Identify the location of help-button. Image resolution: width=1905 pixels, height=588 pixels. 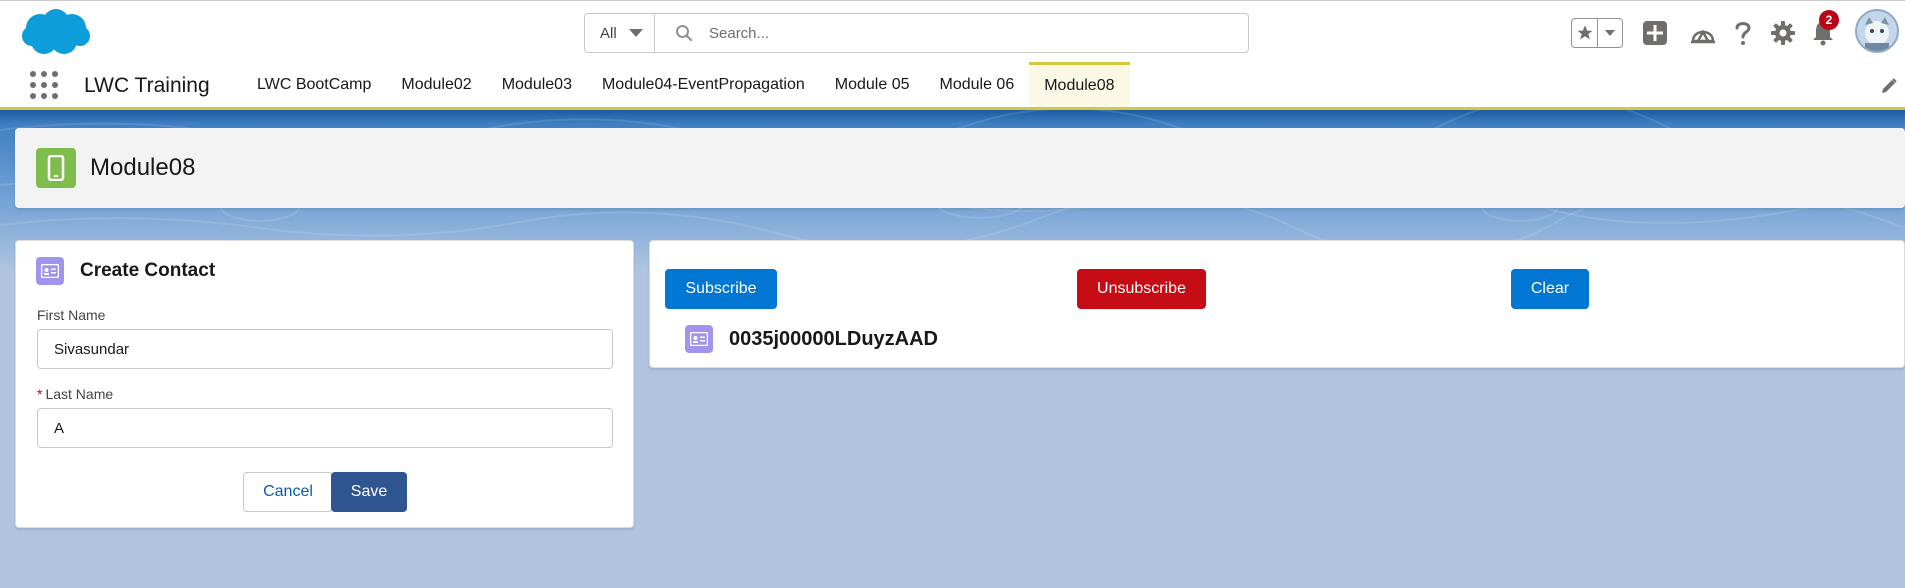
(1743, 33).